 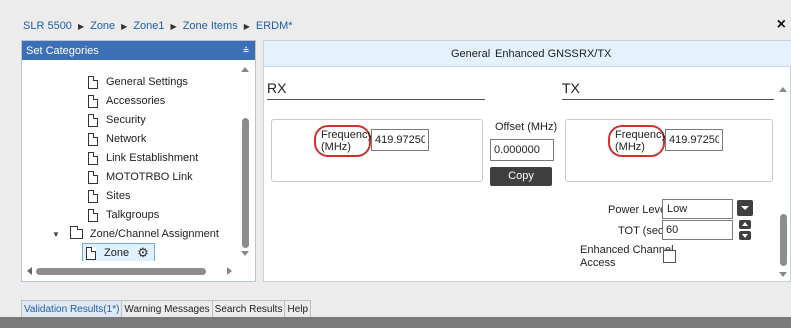 What do you see at coordinates (638, 210) in the screenshot?
I see `power-level-label: Power Level` at bounding box center [638, 210].